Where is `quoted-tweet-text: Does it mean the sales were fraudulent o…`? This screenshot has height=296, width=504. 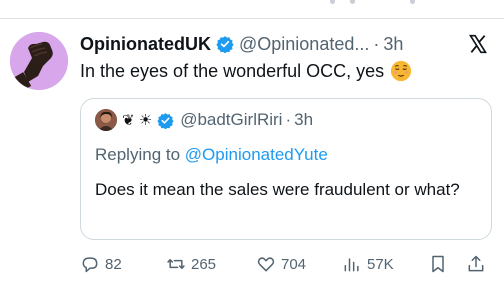 quoted-tweet-text: Does it mean the sales were fraudulent o… is located at coordinates (277, 189).